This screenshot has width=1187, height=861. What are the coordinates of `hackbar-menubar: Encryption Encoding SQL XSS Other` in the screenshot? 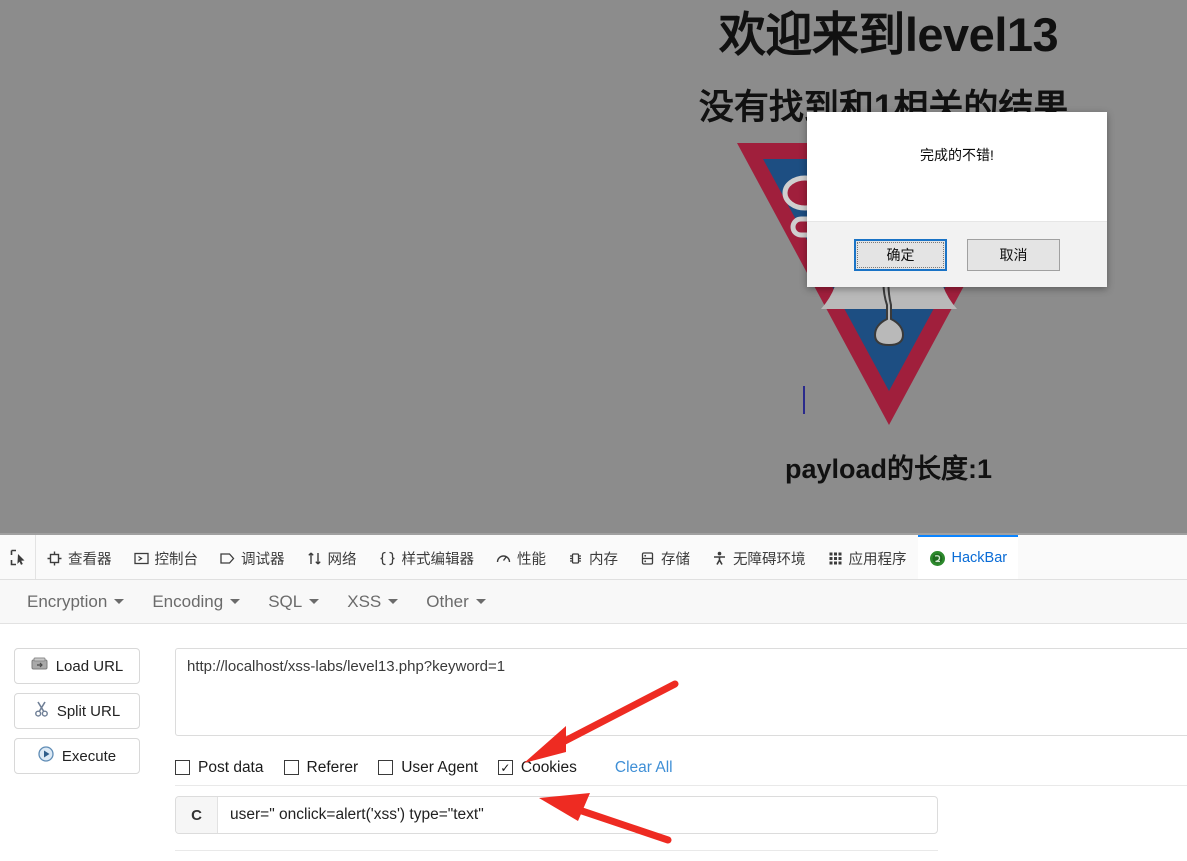 It's located at (593, 602).